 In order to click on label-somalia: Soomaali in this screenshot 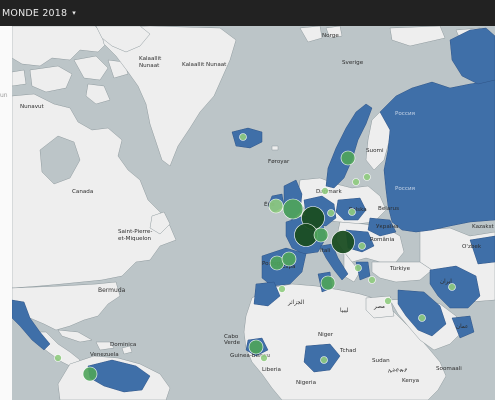, I will do `click(449, 369)`.